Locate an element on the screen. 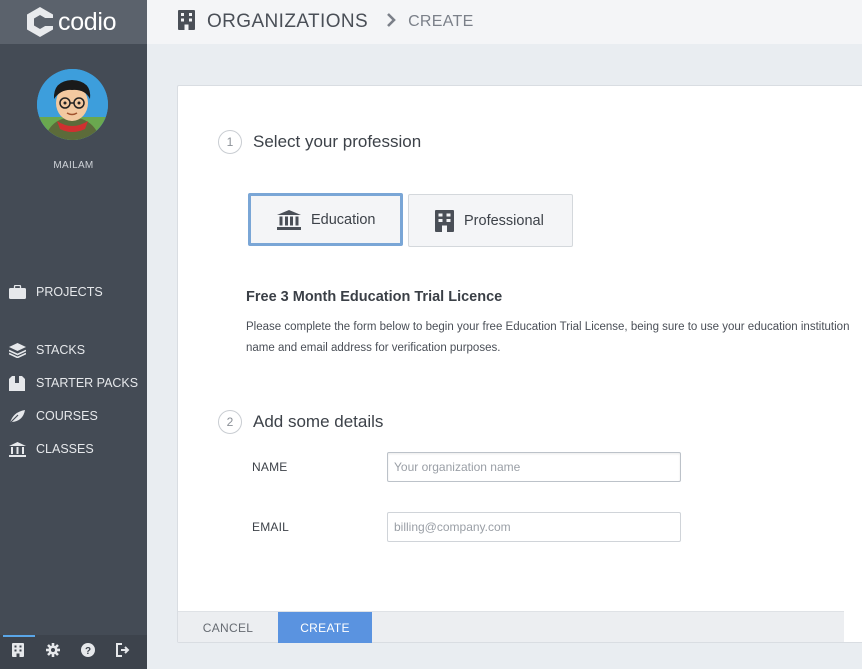 This screenshot has height=669, width=862. logo-text: codio is located at coordinates (87, 21).